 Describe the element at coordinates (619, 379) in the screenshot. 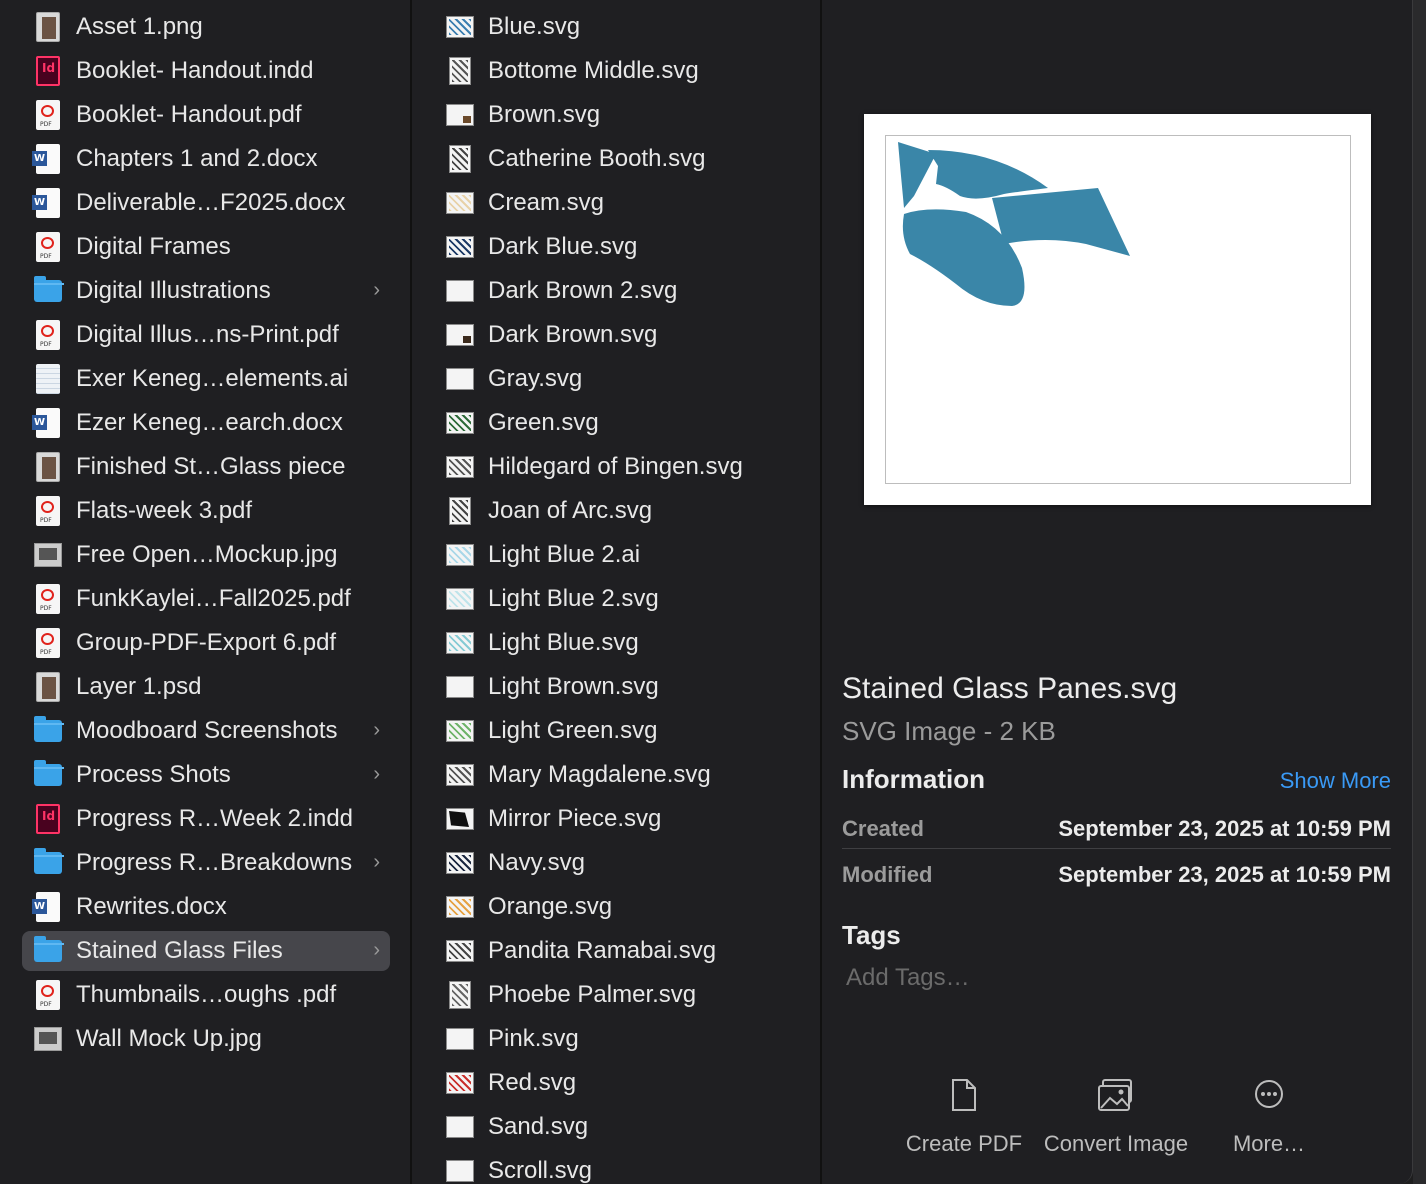

I see `list-item: Gray.svg` at that location.